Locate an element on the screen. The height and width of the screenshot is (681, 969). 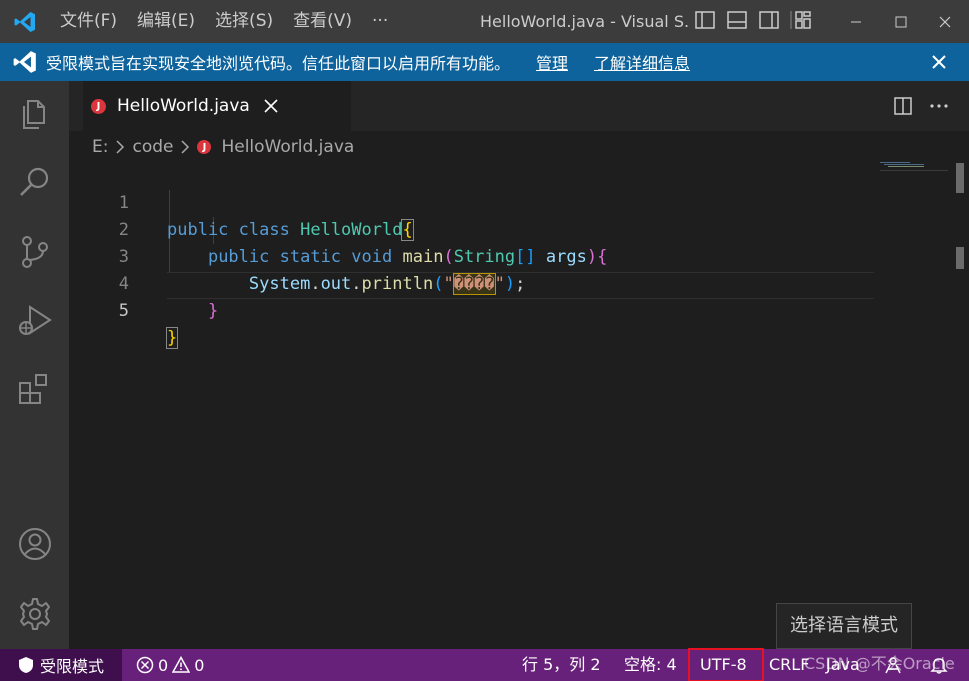
menu-view: 查看(V) is located at coordinates (322, 21).